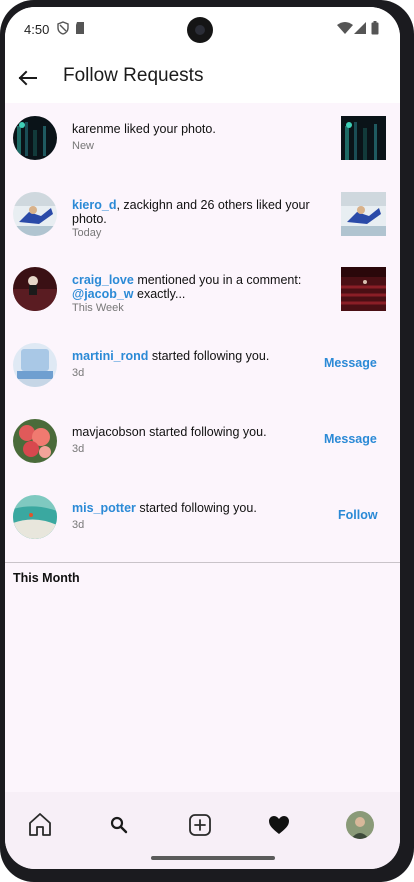  I want to click on notification-message: mentioned you in a comment:, so click(217, 280).